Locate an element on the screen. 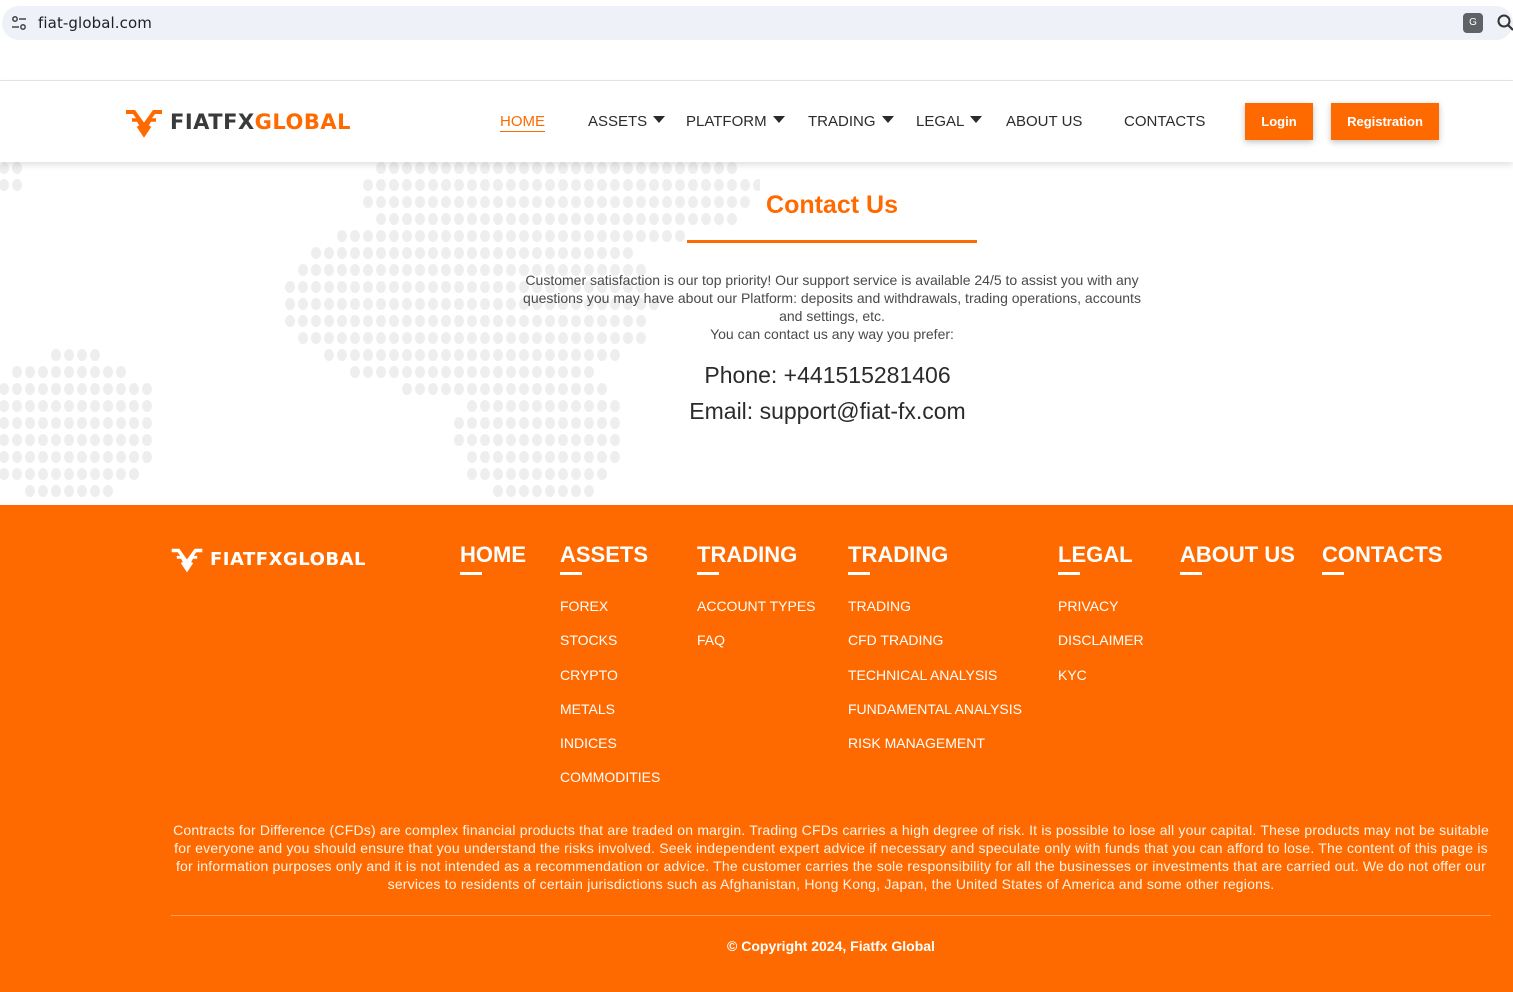 Image resolution: width=1513 pixels, height=992 pixels. footer-link: CFD TRADING is located at coordinates (935, 640).